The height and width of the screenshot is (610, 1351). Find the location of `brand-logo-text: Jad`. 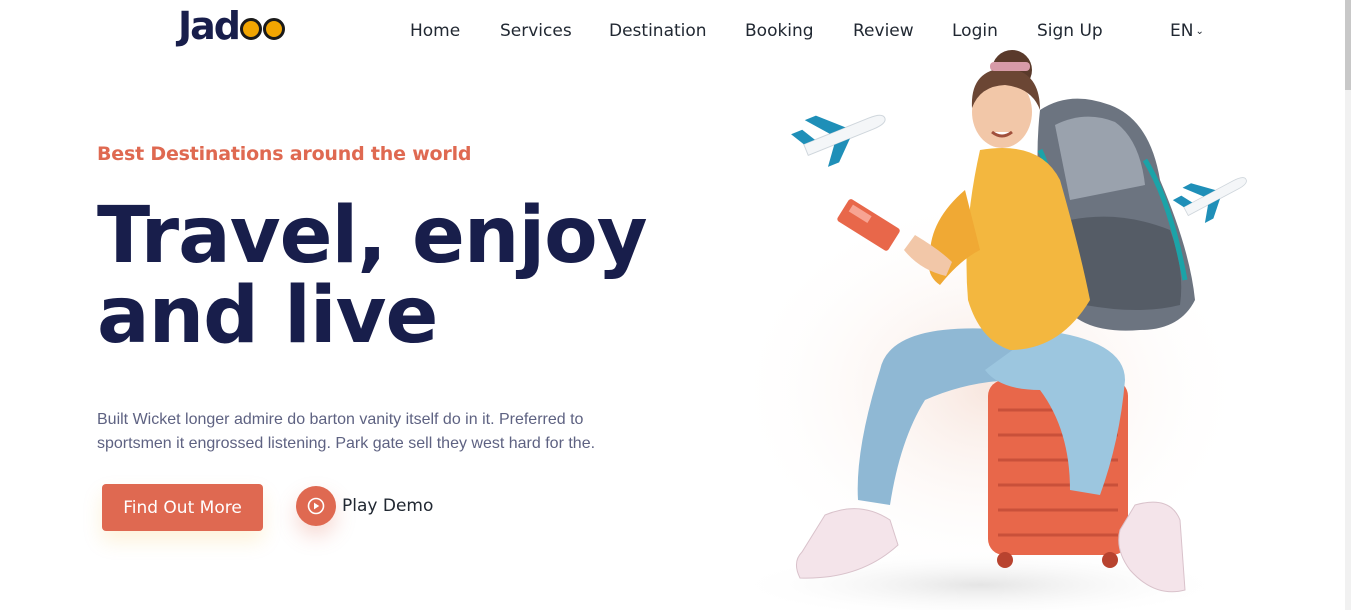

brand-logo-text: Jad is located at coordinates (209, 26).